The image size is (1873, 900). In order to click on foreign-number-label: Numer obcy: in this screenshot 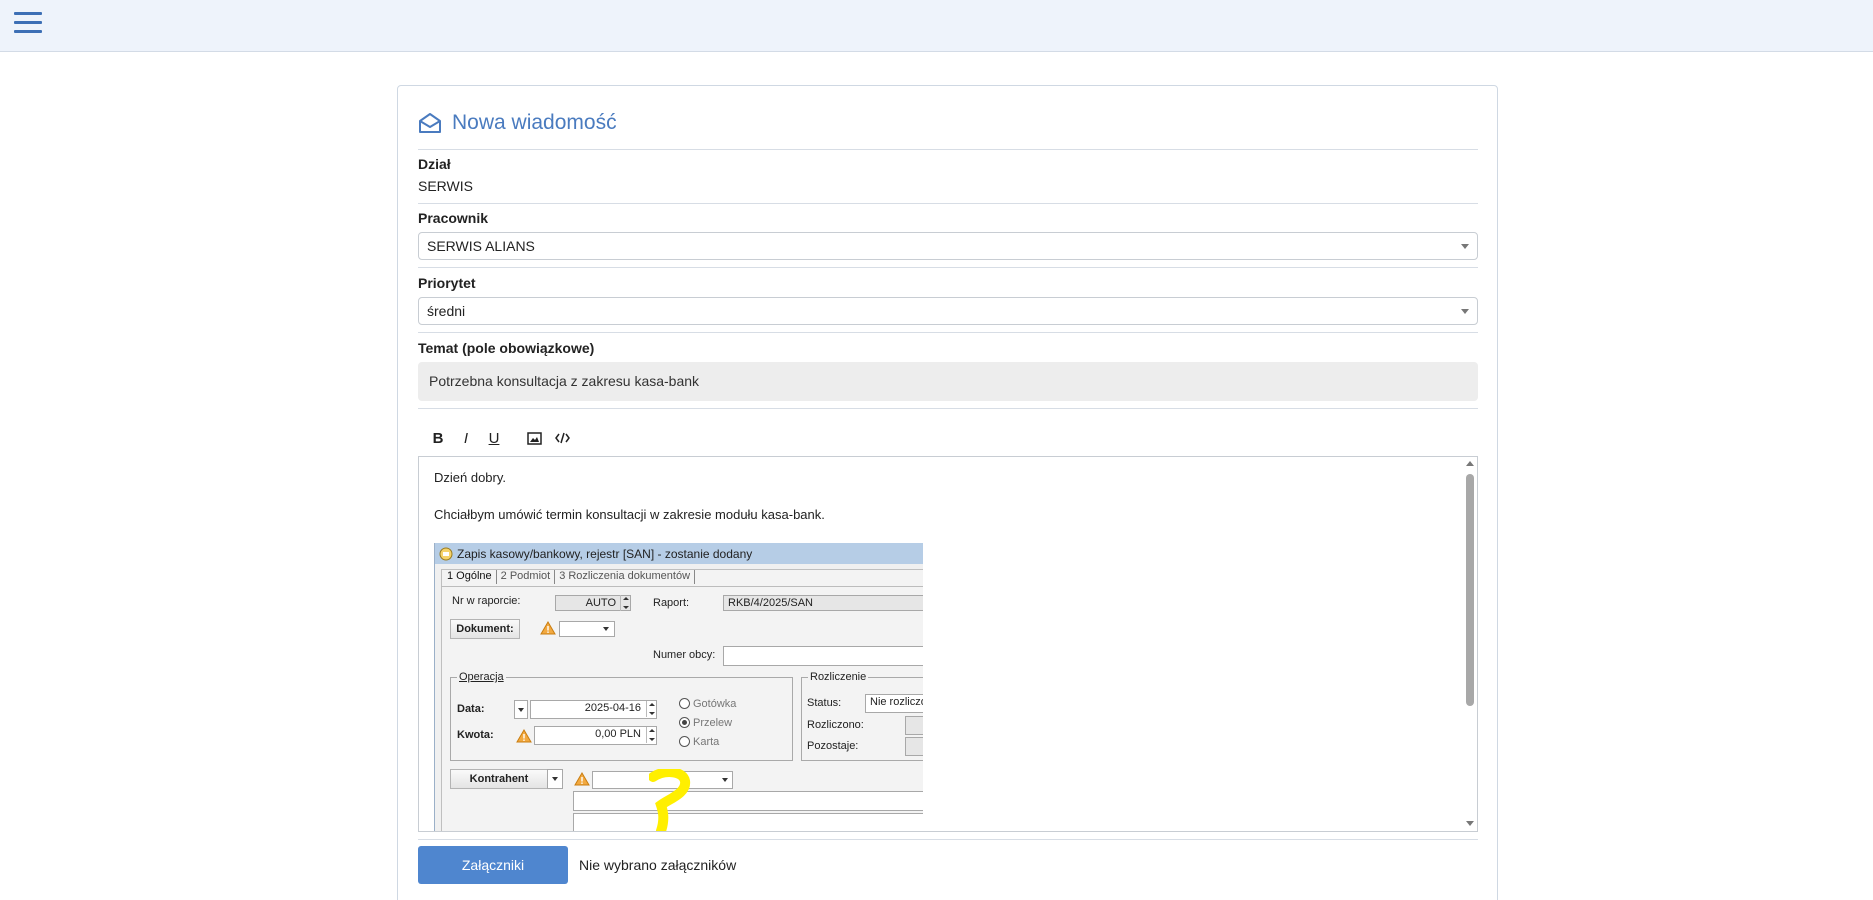, I will do `click(684, 655)`.